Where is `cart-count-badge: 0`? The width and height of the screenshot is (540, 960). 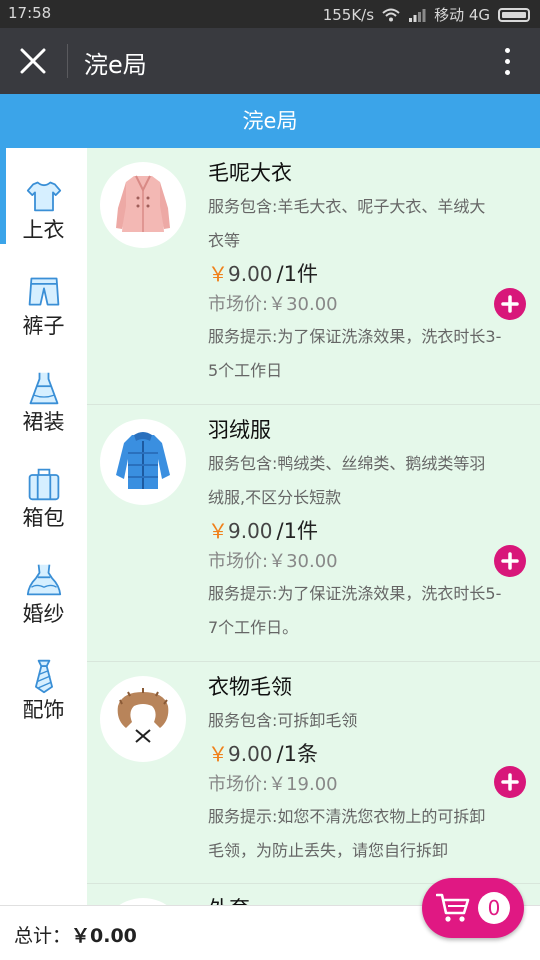
cart-count-badge: 0 is located at coordinates (494, 908).